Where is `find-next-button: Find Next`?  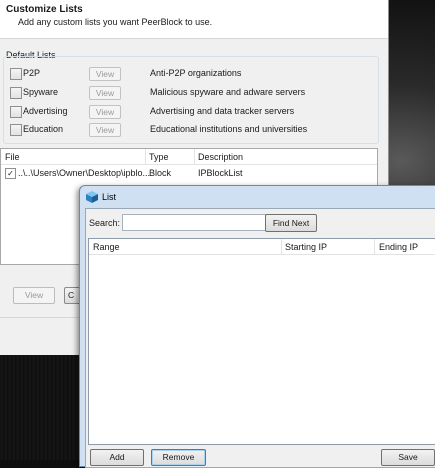
find-next-button: Find Next is located at coordinates (291, 223).